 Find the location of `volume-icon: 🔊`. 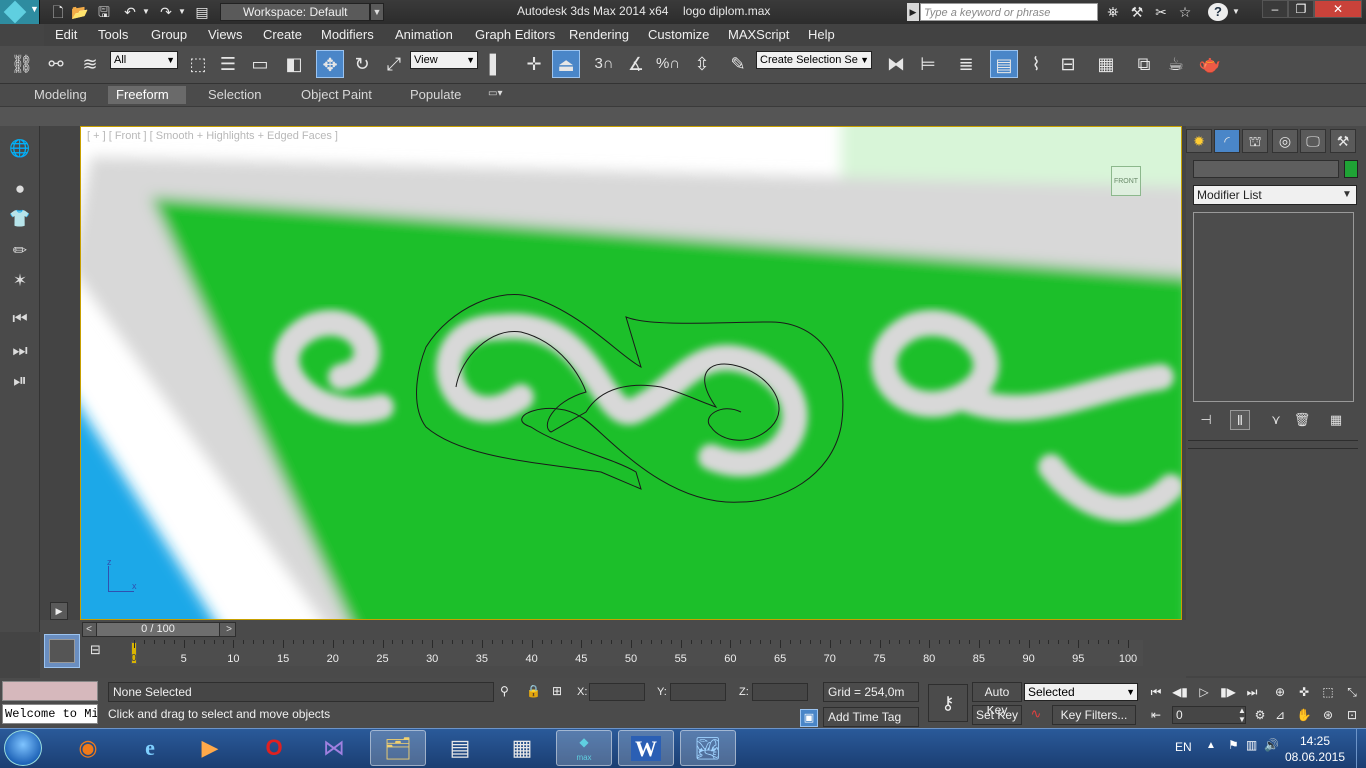

volume-icon: 🔊 is located at coordinates (1271, 745).